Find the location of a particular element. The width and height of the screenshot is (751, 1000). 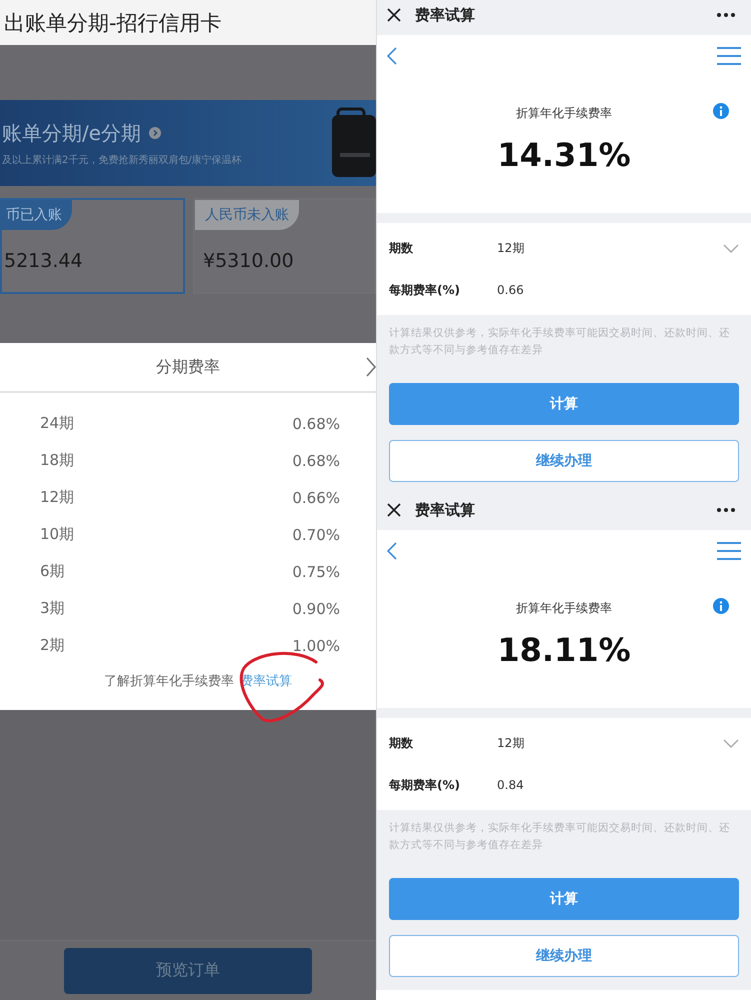

backpack-icon is located at coordinates (353, 143).